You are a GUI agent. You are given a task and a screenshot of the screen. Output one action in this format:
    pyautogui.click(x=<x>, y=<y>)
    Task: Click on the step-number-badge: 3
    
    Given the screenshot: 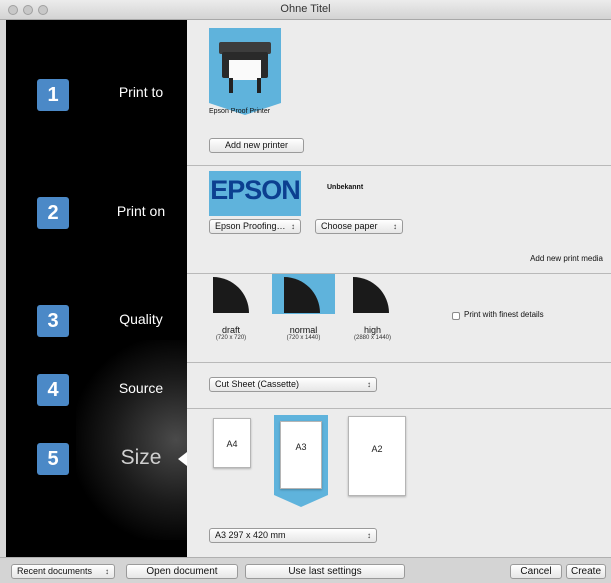 What is the action you would take?
    pyautogui.click(x=53, y=321)
    